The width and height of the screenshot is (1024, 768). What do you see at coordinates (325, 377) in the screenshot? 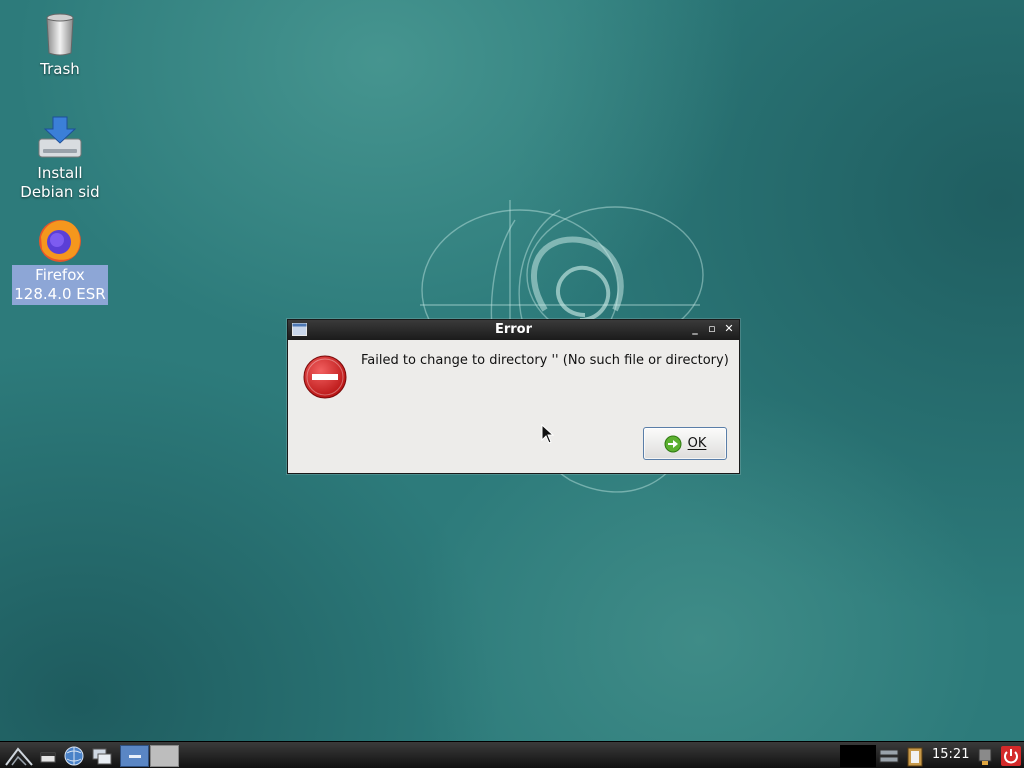
I see `error-icon` at bounding box center [325, 377].